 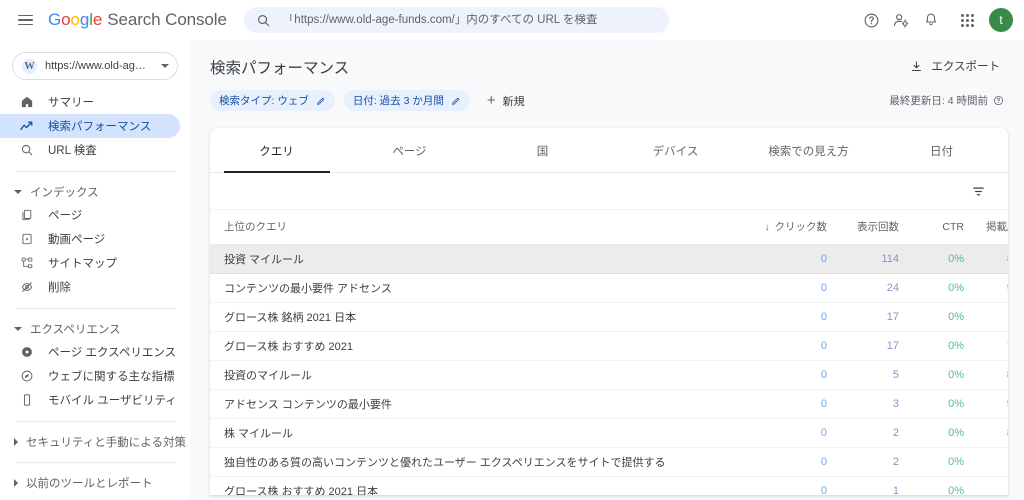 What do you see at coordinates (931, 20) in the screenshot?
I see `notifications-bell-icon` at bounding box center [931, 20].